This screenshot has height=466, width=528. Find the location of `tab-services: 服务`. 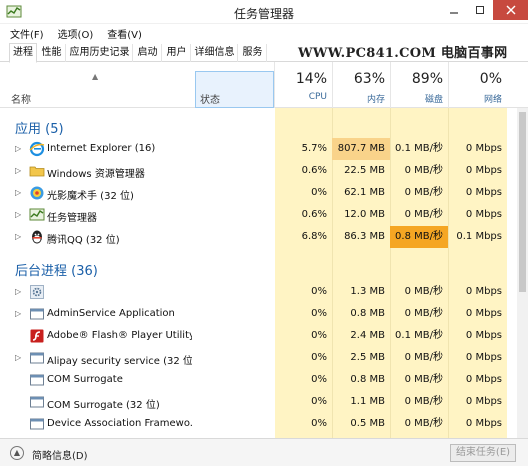

tab-services: 服务 is located at coordinates (253, 53).